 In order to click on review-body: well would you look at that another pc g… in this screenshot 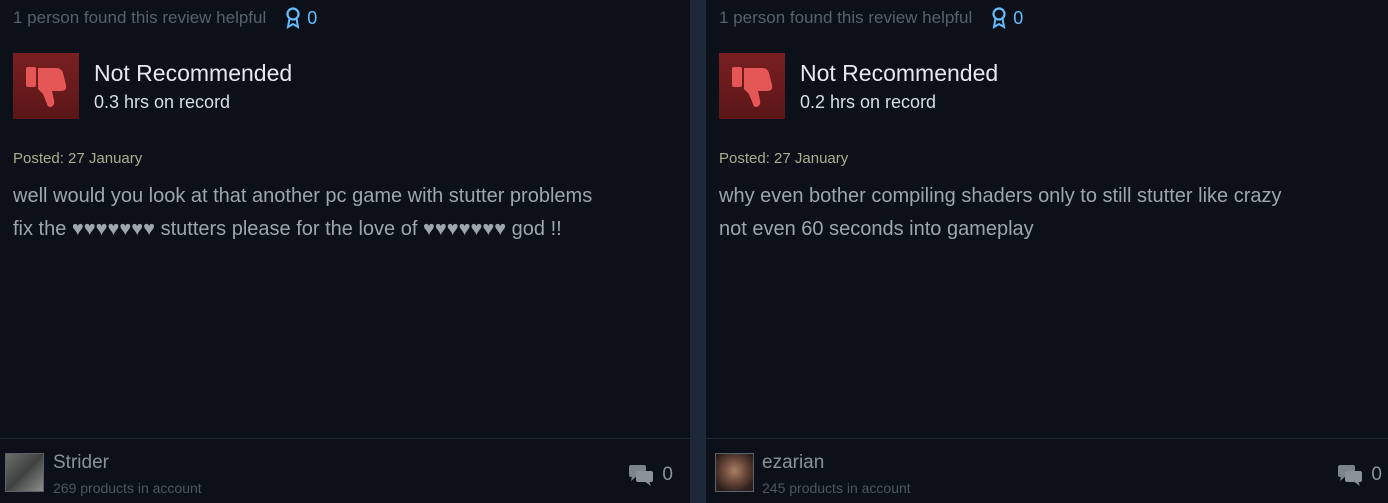, I will do `click(345, 213)`.